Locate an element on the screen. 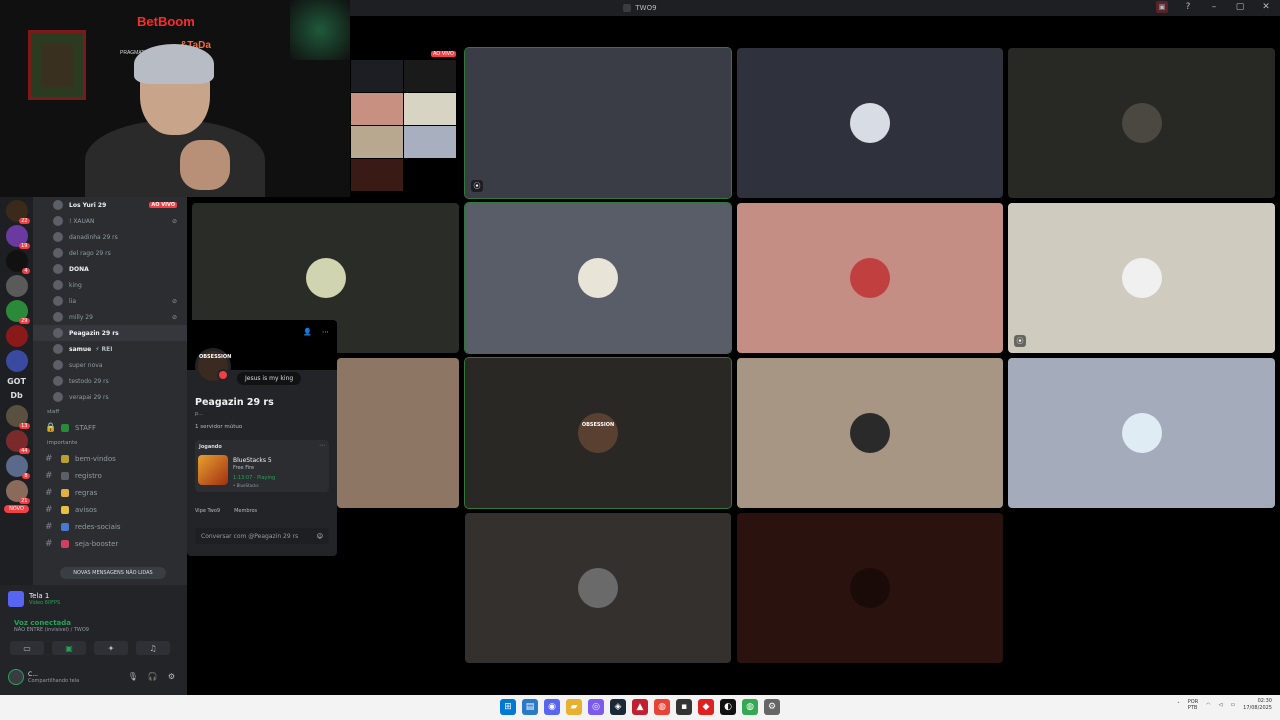  channel-item: # seja-booster is located at coordinates (110, 543).